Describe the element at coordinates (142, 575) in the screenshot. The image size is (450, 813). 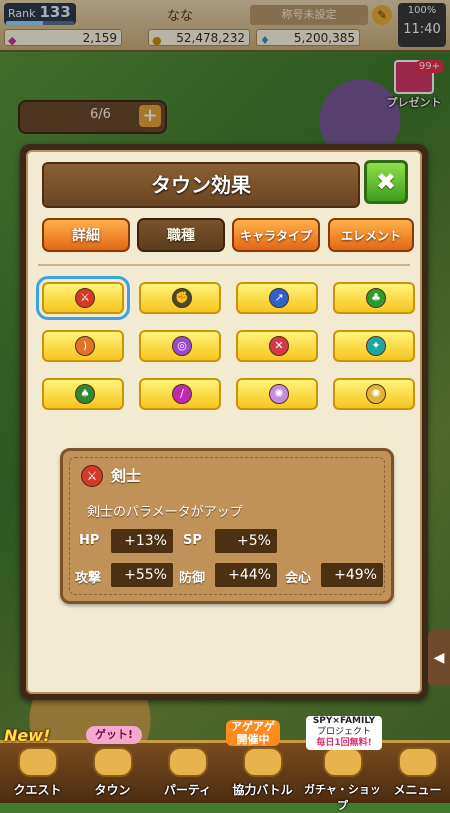
I see `attack-value: +55%` at that location.